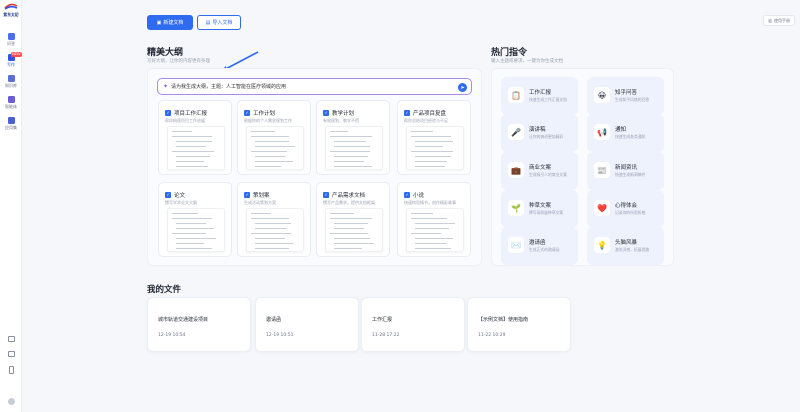 This screenshot has height=412, width=800. I want to click on hot-item-desc: 快速生成工作汇报文档, so click(548, 99).